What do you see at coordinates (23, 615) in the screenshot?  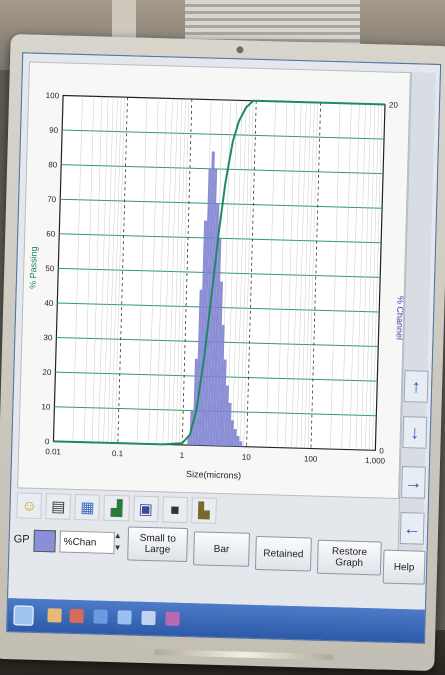 I see `start-icon` at bounding box center [23, 615].